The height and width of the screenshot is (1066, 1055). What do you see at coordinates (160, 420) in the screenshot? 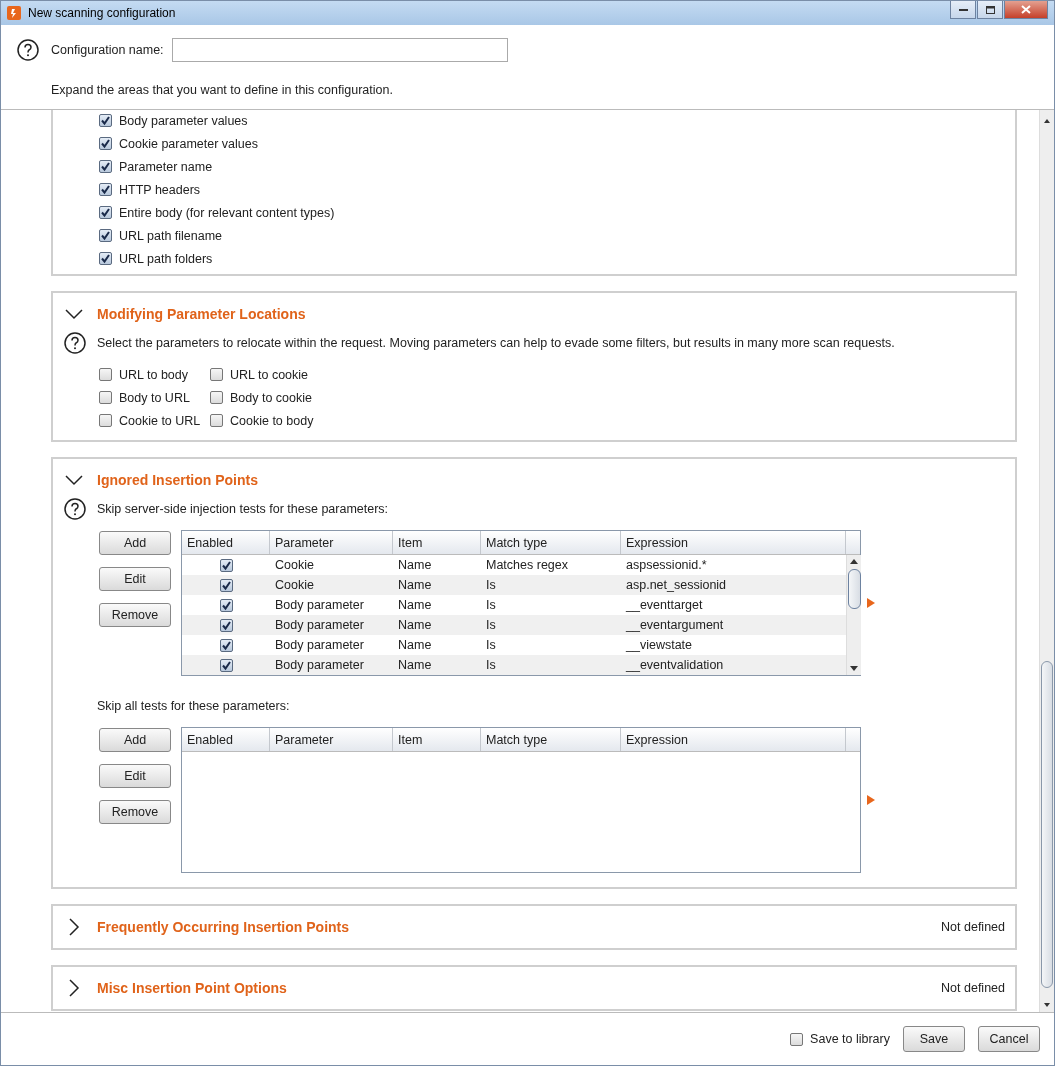
I see `checkbox-label: Cookie to URL` at bounding box center [160, 420].